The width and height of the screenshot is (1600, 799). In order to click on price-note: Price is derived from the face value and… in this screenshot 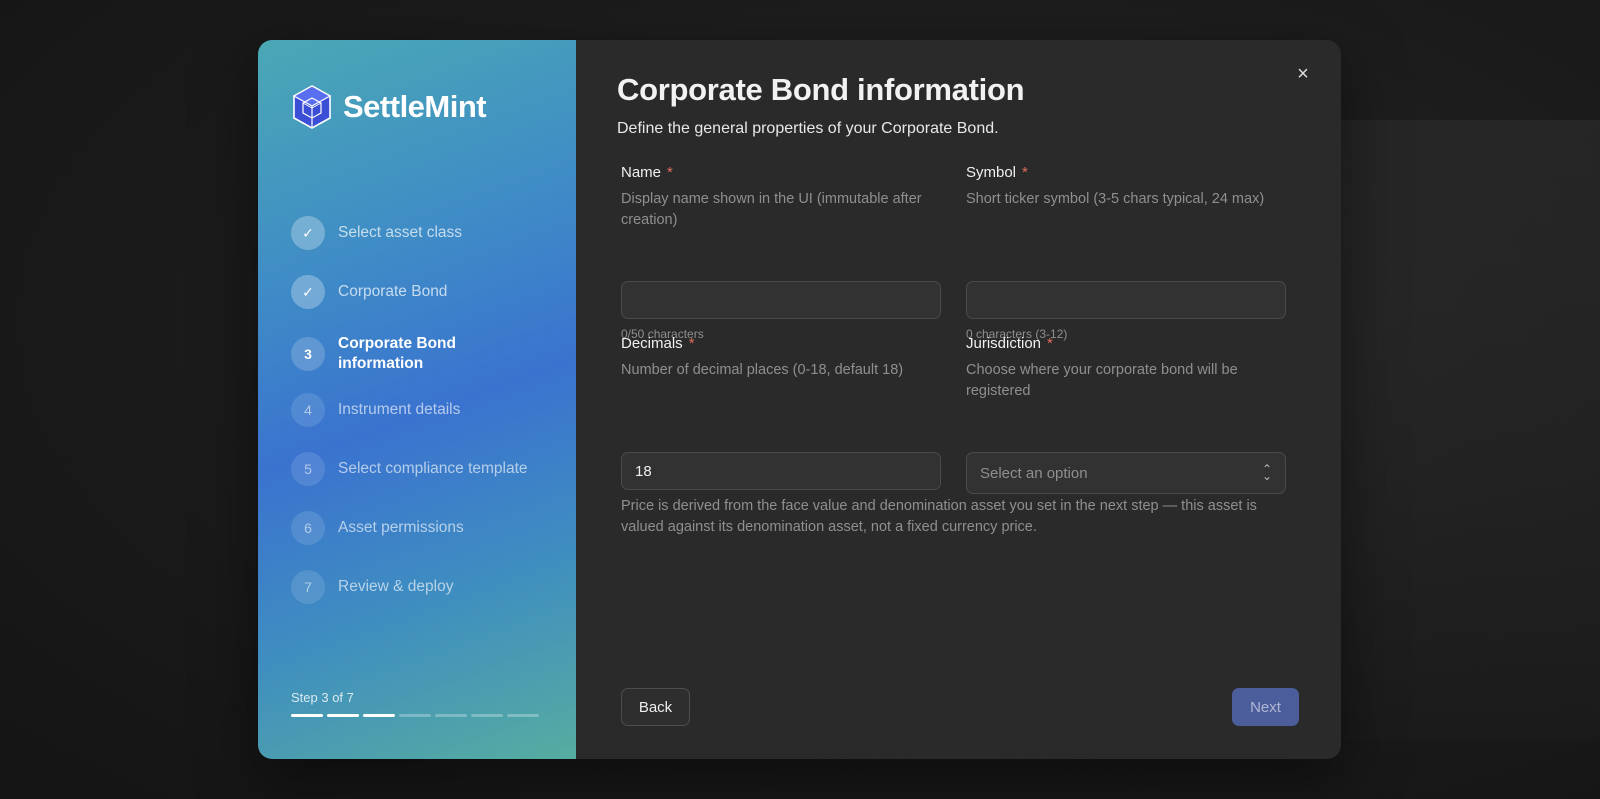, I will do `click(939, 516)`.